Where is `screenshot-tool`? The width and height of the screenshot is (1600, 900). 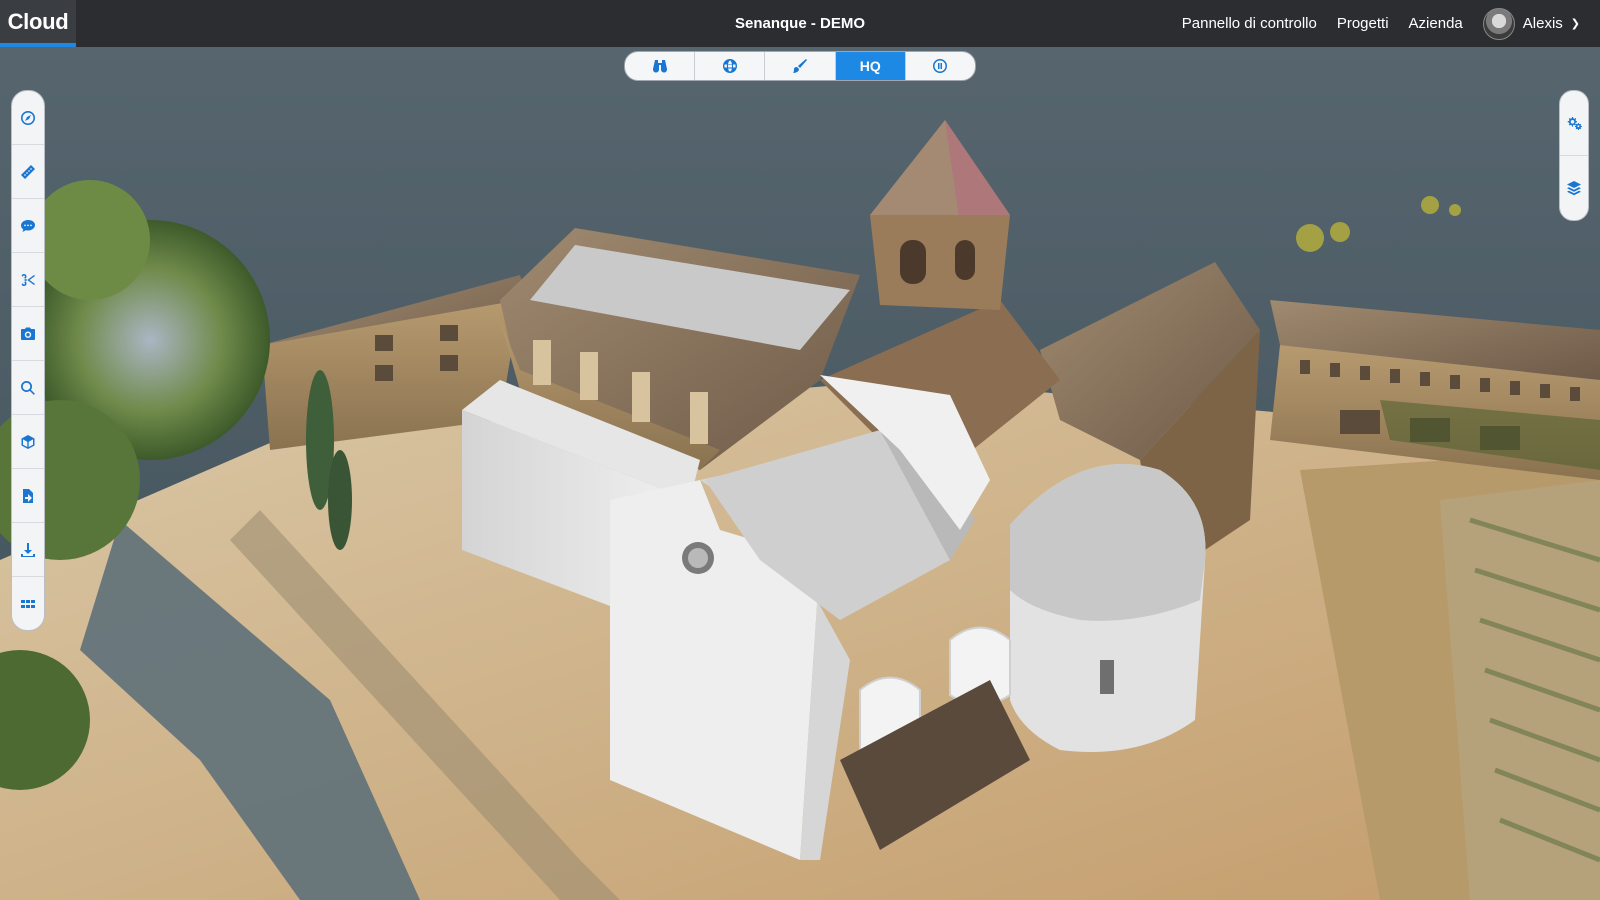
screenshot-tool is located at coordinates (28, 334).